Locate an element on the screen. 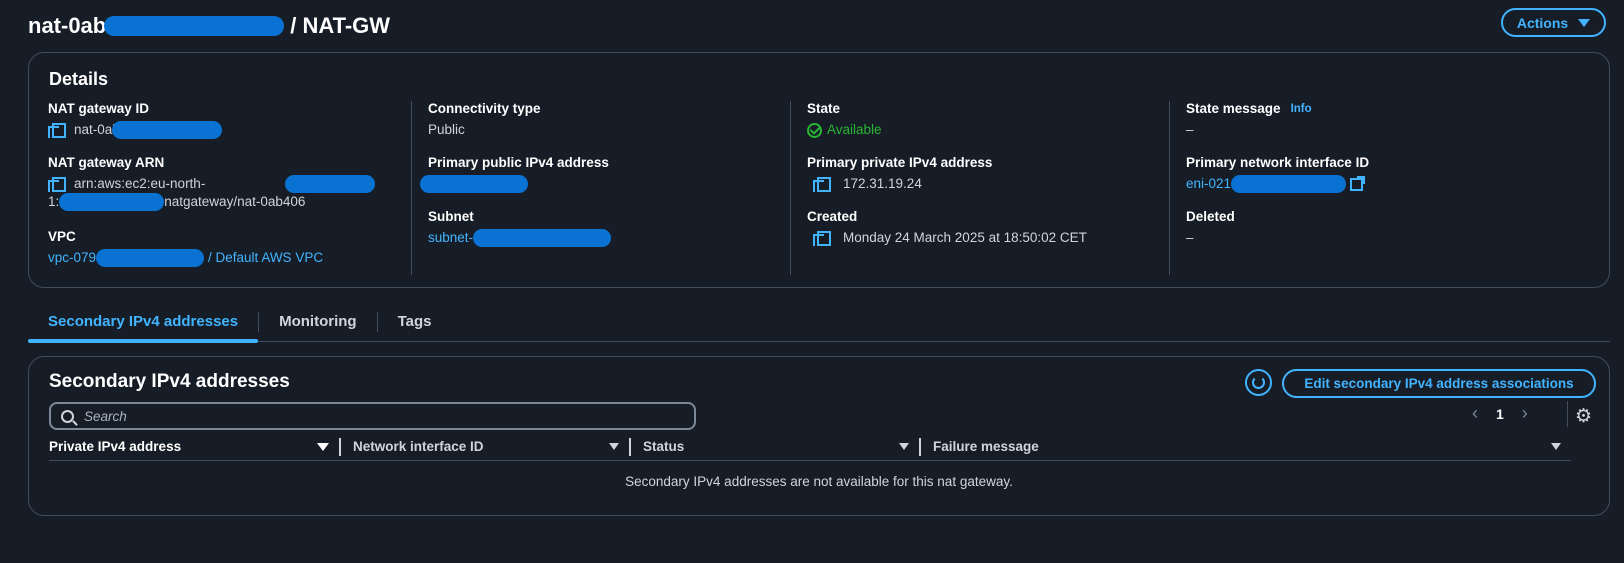 This screenshot has width=1624, height=563. subnet-field: Subnet subnet- is located at coordinates (613, 228).